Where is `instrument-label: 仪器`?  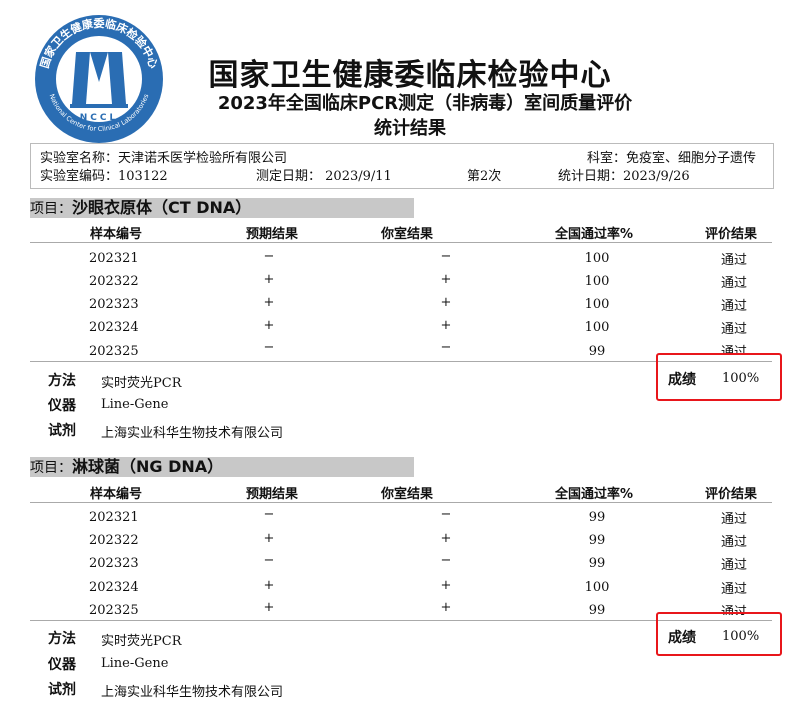
instrument-label: 仪器 is located at coordinates (62, 665).